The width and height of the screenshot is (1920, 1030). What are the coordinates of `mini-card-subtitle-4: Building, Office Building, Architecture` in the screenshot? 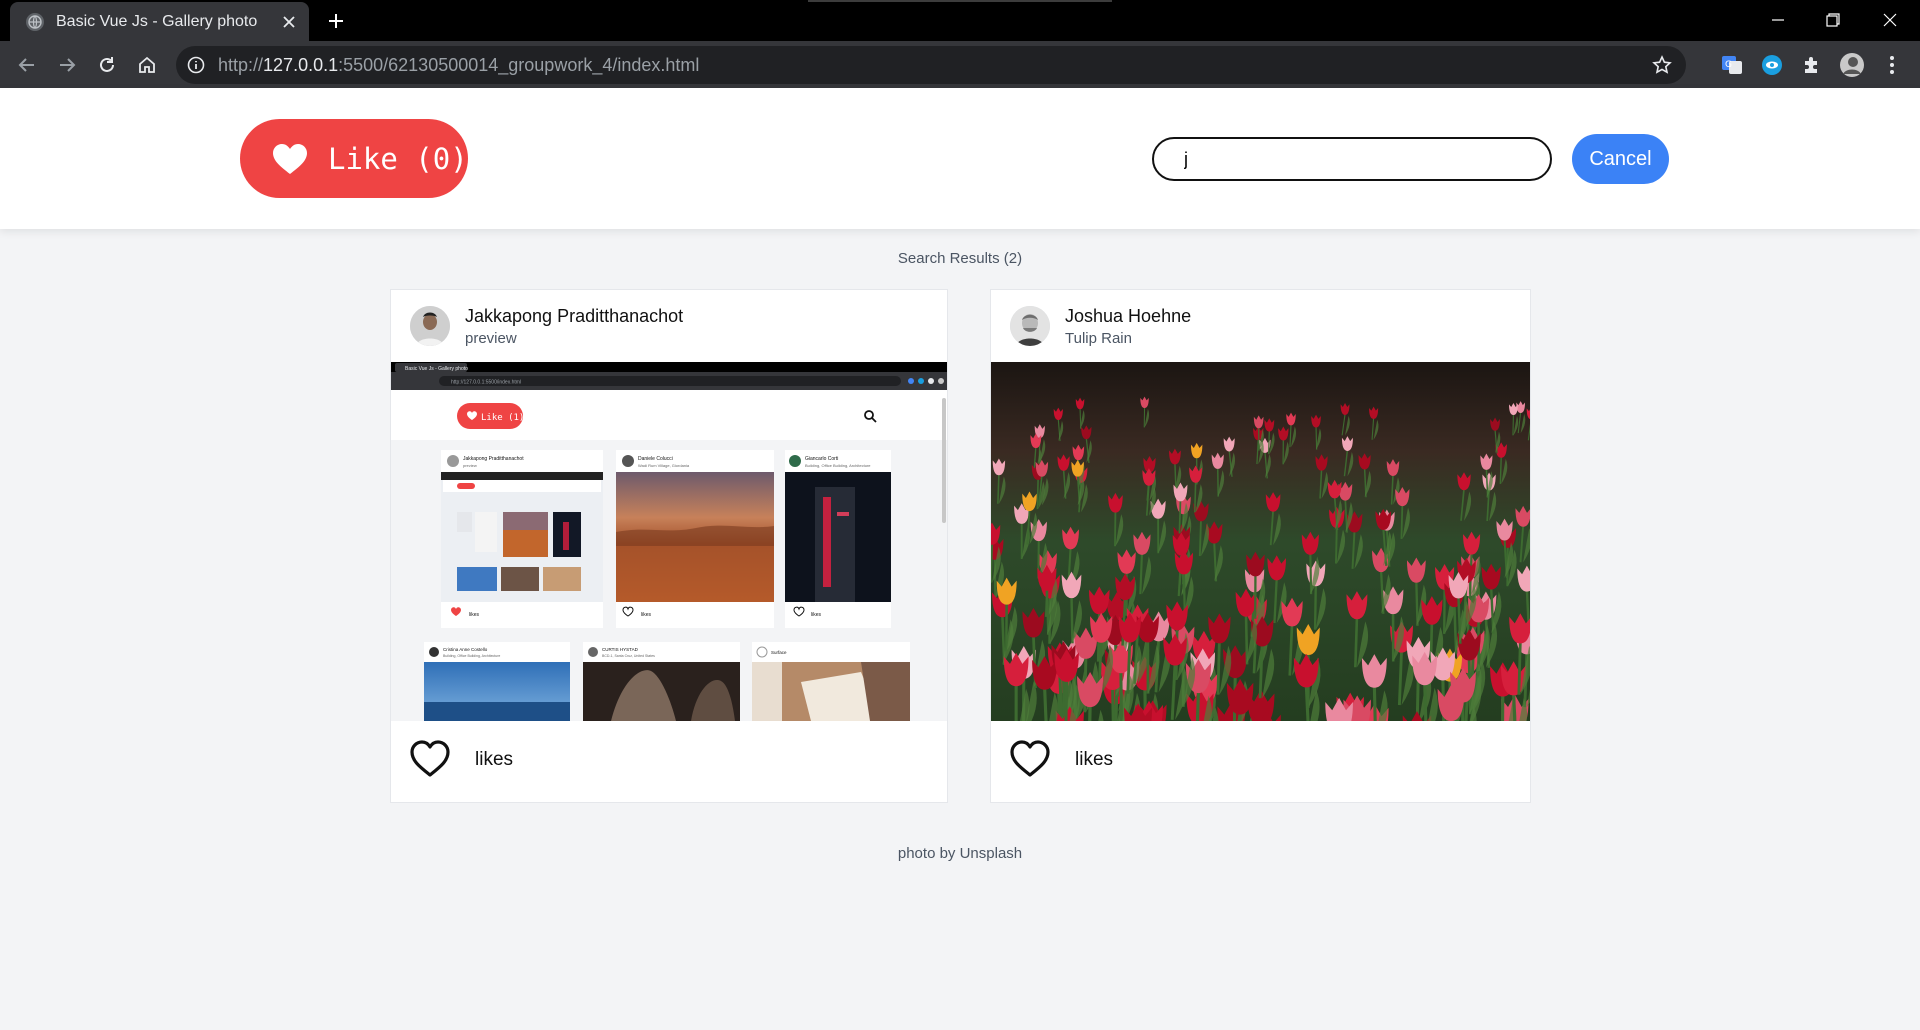 It's located at (471, 656).